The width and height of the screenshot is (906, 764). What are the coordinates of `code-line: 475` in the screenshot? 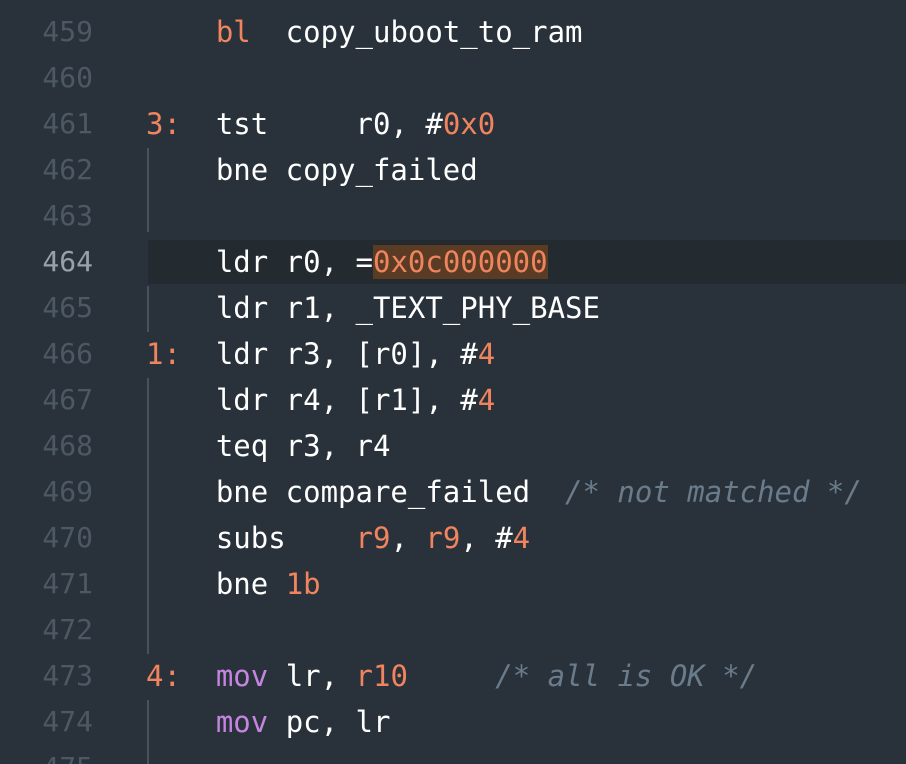 It's located at (453, 754).